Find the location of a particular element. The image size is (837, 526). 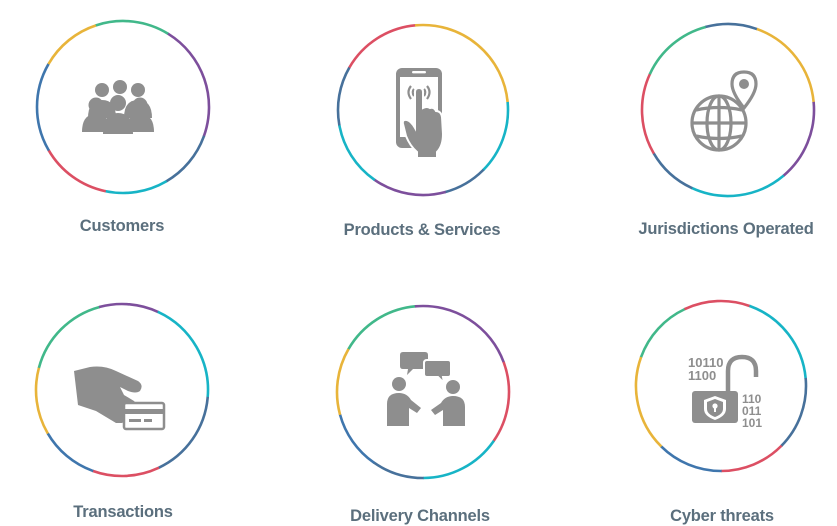

svg-text: 101 is located at coordinates (752, 423).